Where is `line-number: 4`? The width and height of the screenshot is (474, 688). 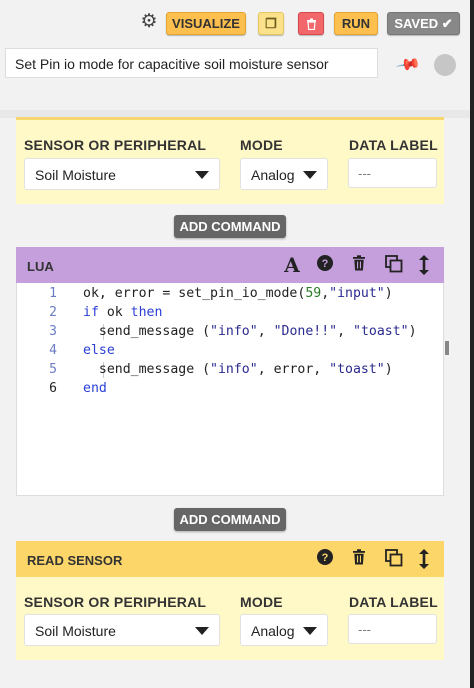 line-number: 4 is located at coordinates (53, 350).